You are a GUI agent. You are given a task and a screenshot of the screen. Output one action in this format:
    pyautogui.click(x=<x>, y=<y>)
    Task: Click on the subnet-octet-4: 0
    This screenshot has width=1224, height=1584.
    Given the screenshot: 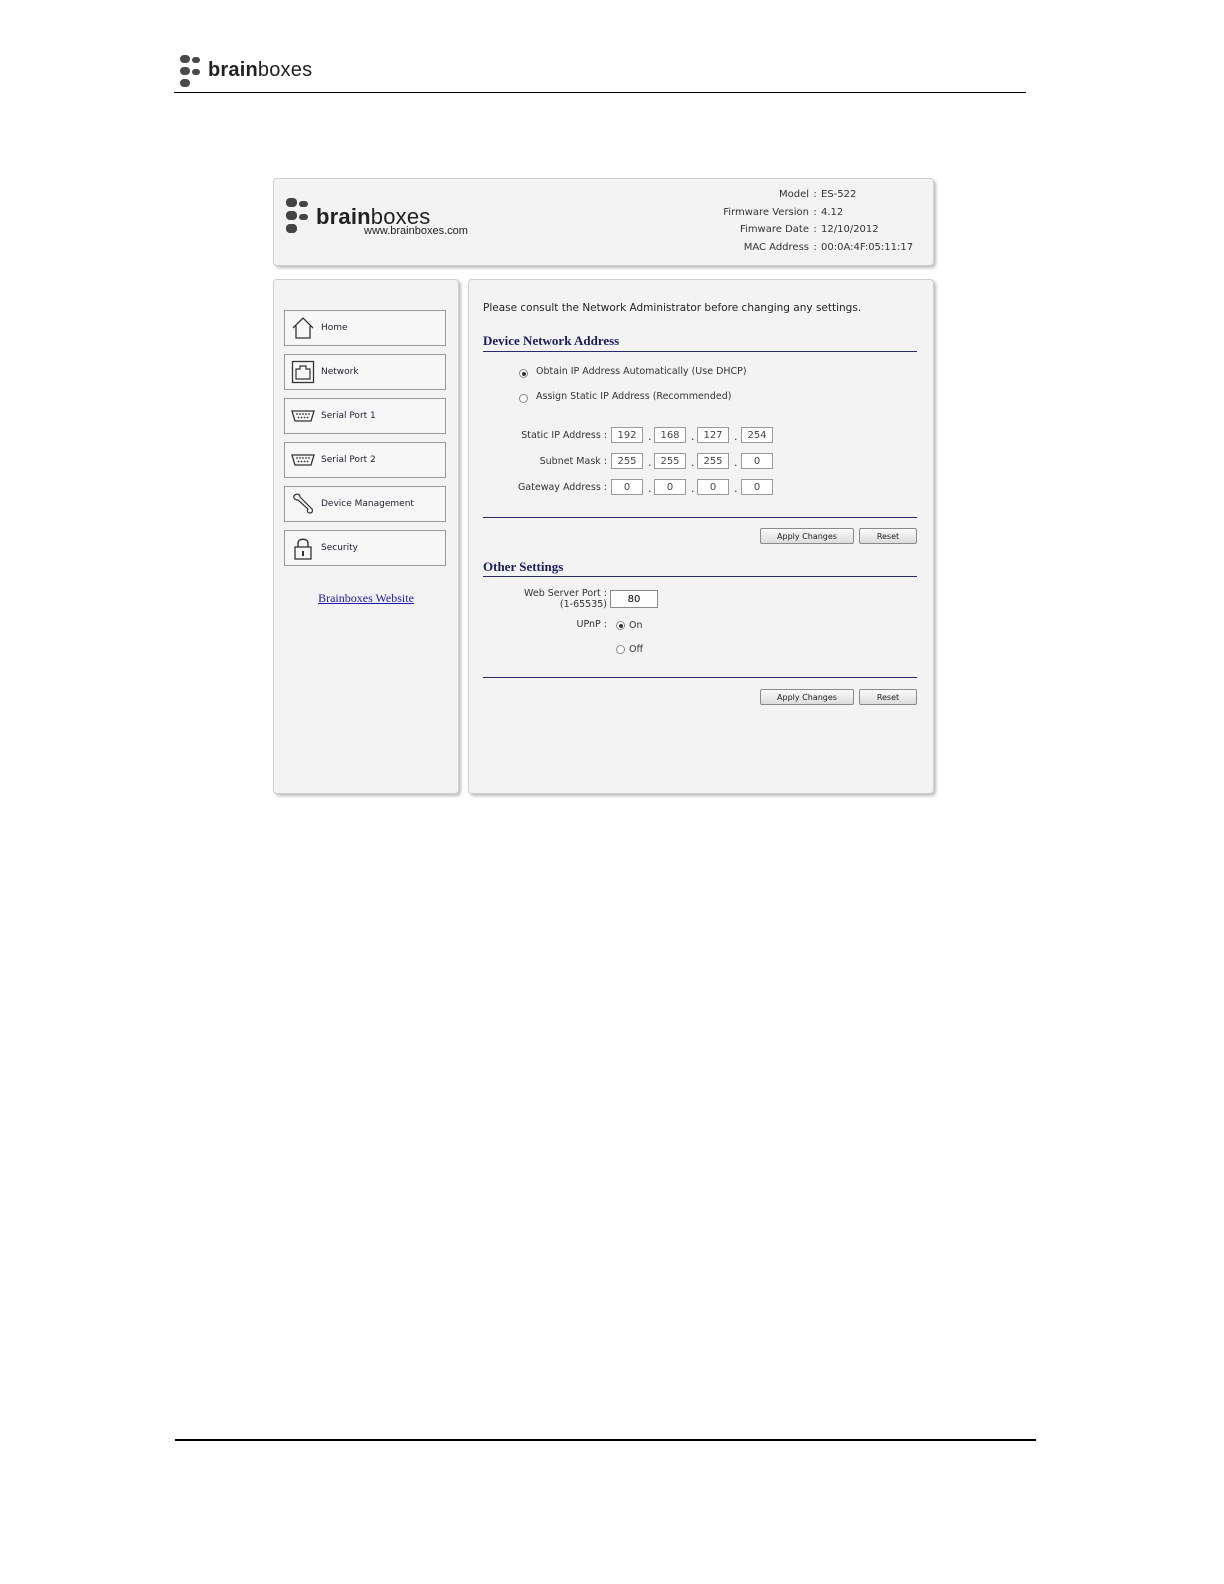 What is the action you would take?
    pyautogui.click(x=757, y=461)
    